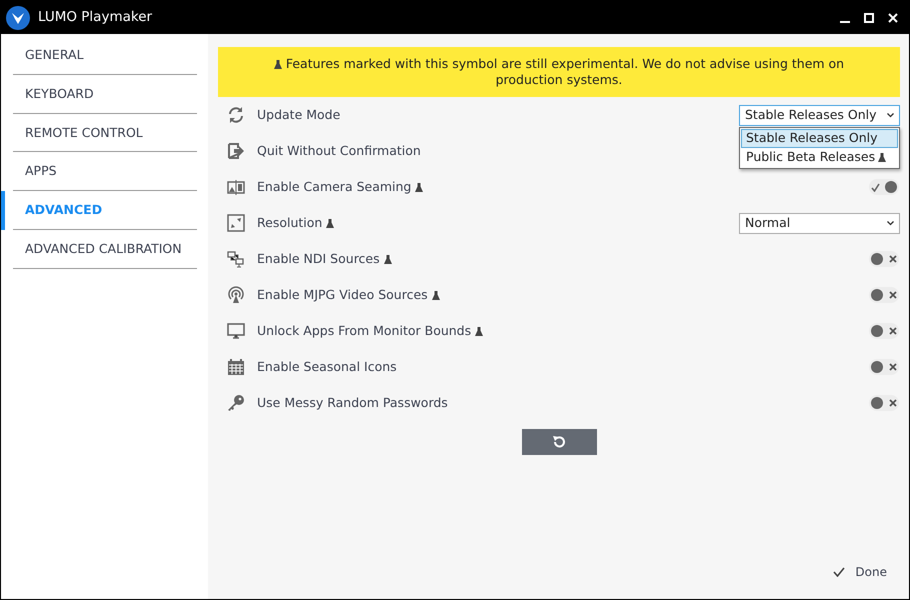  What do you see at coordinates (845, 21) in the screenshot?
I see `minimize-icon` at bounding box center [845, 21].